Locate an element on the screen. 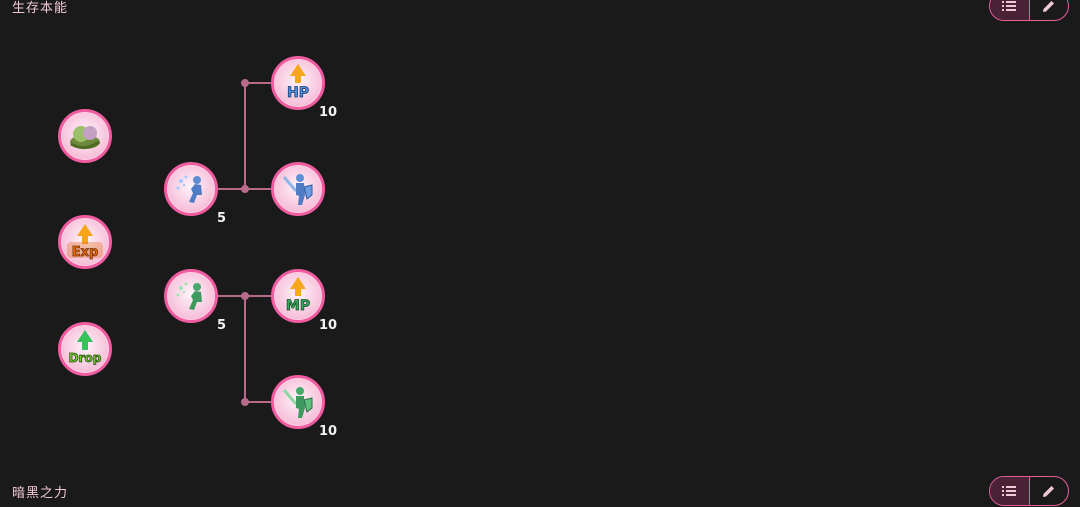  skill-hp-up: HP is located at coordinates (298, 83).